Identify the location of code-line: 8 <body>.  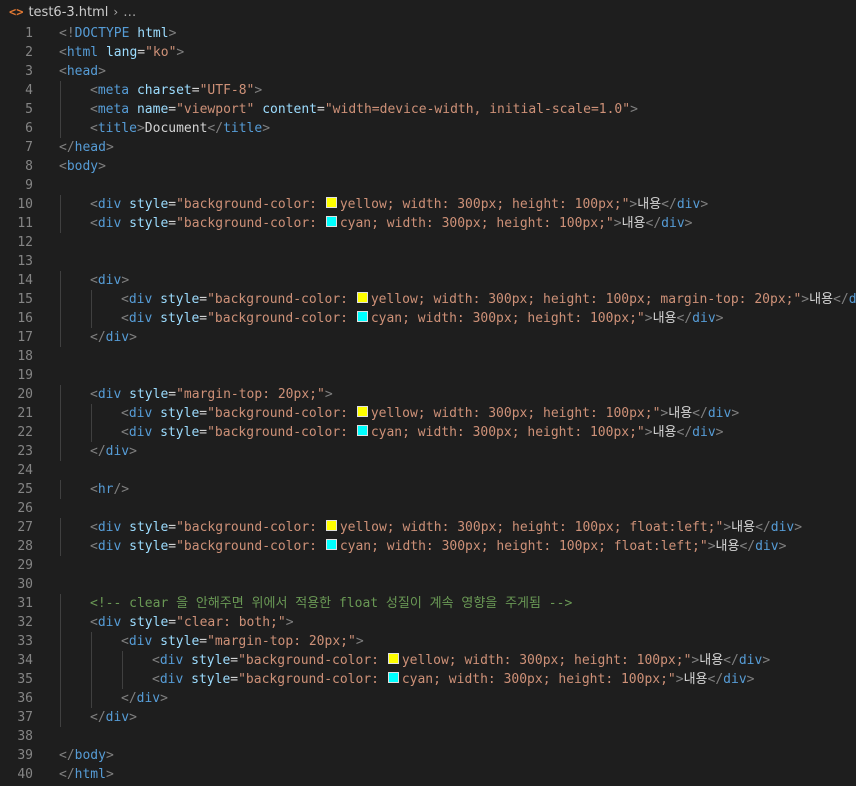
(428, 166).